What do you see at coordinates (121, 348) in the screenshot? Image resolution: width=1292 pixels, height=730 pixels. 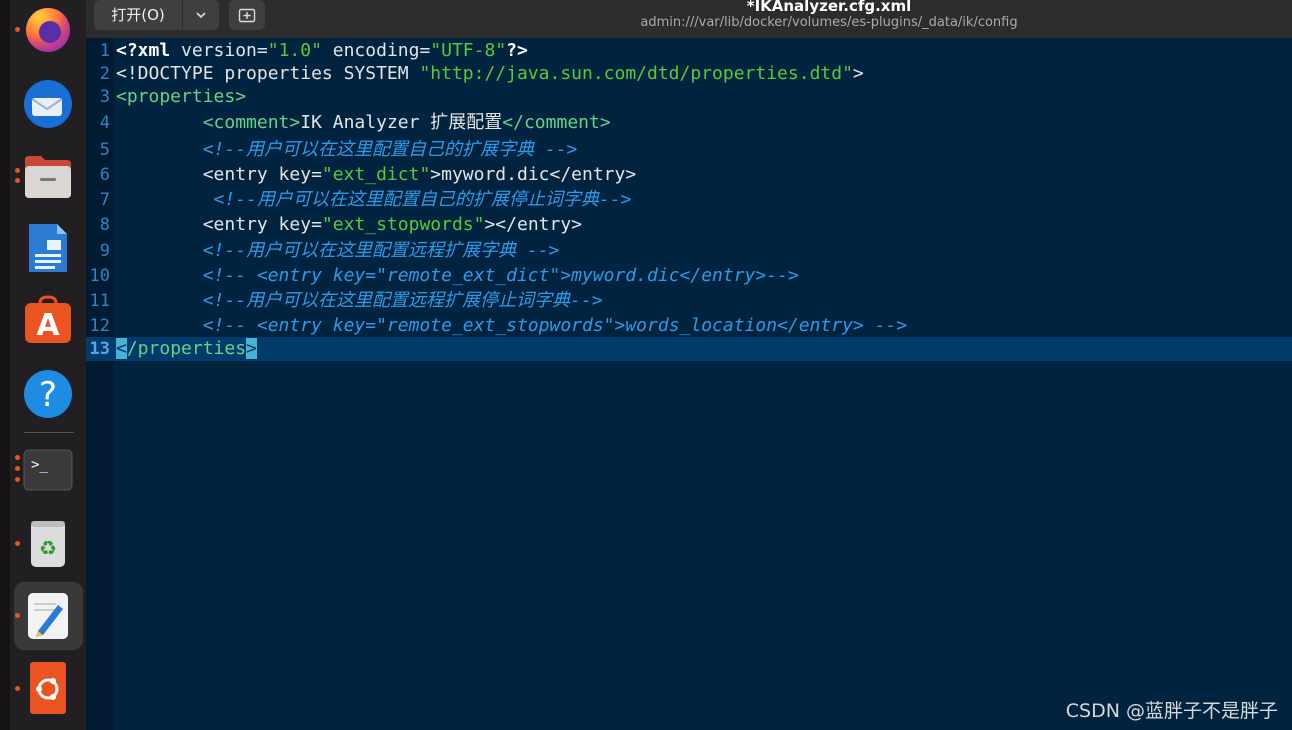 I see `code-token: <` at bounding box center [121, 348].